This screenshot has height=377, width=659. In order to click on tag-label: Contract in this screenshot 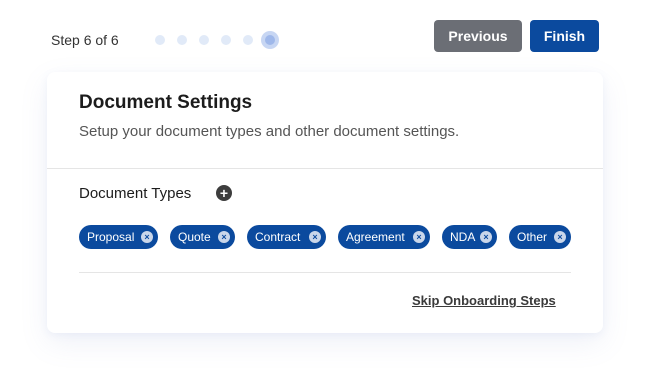, I will do `click(278, 237)`.